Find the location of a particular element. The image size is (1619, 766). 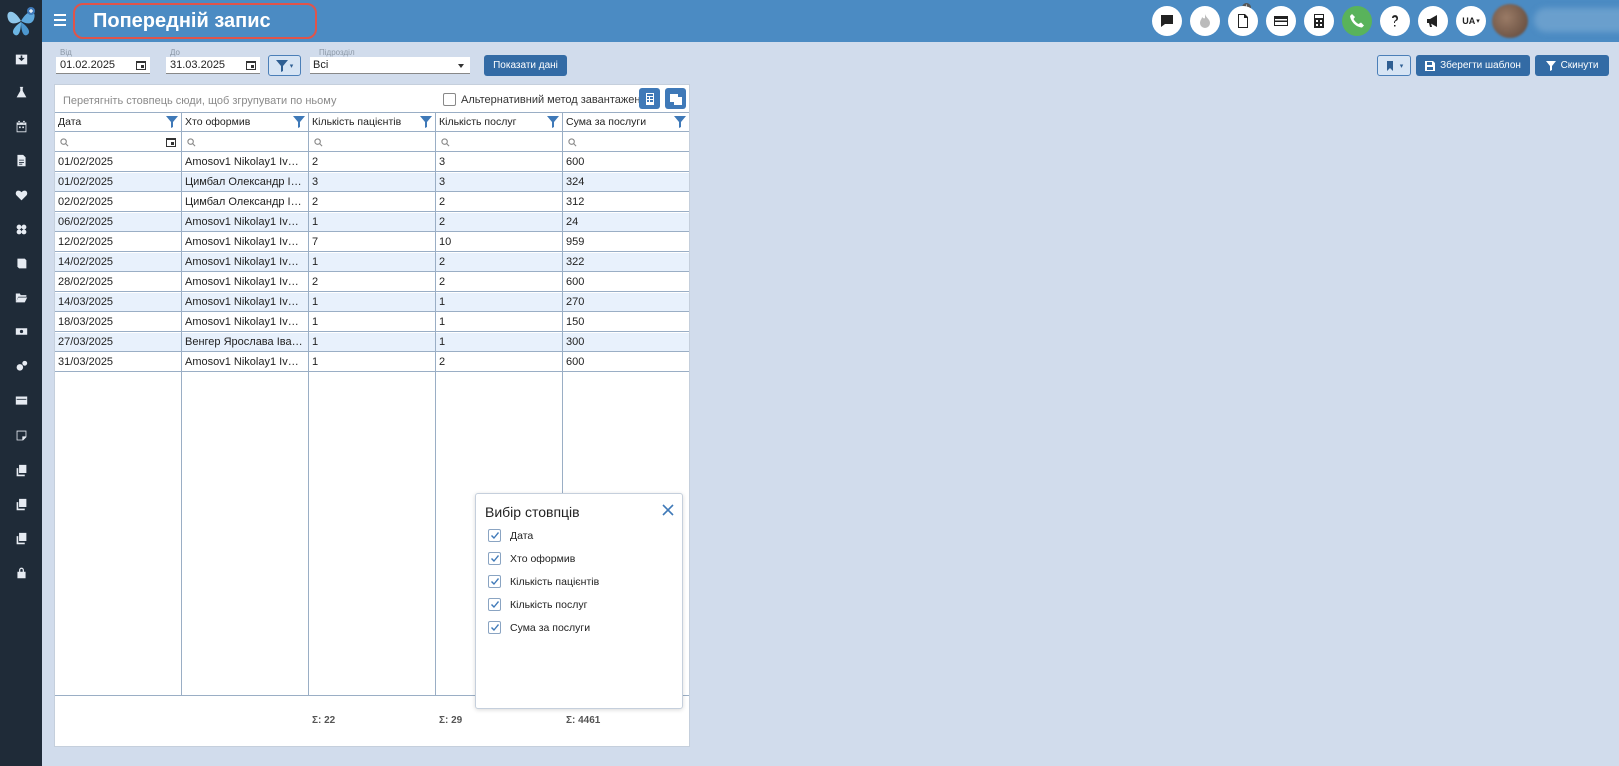

flask-icon is located at coordinates (21, 92).